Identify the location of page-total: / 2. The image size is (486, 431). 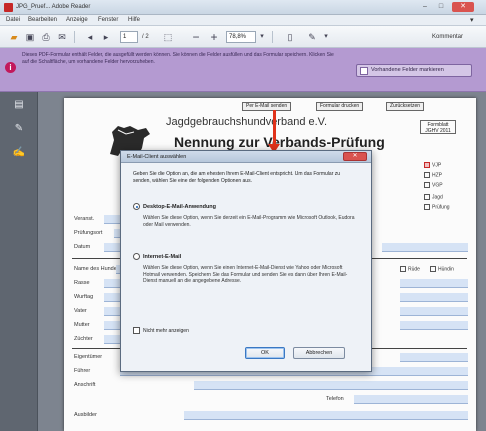
(145, 37).